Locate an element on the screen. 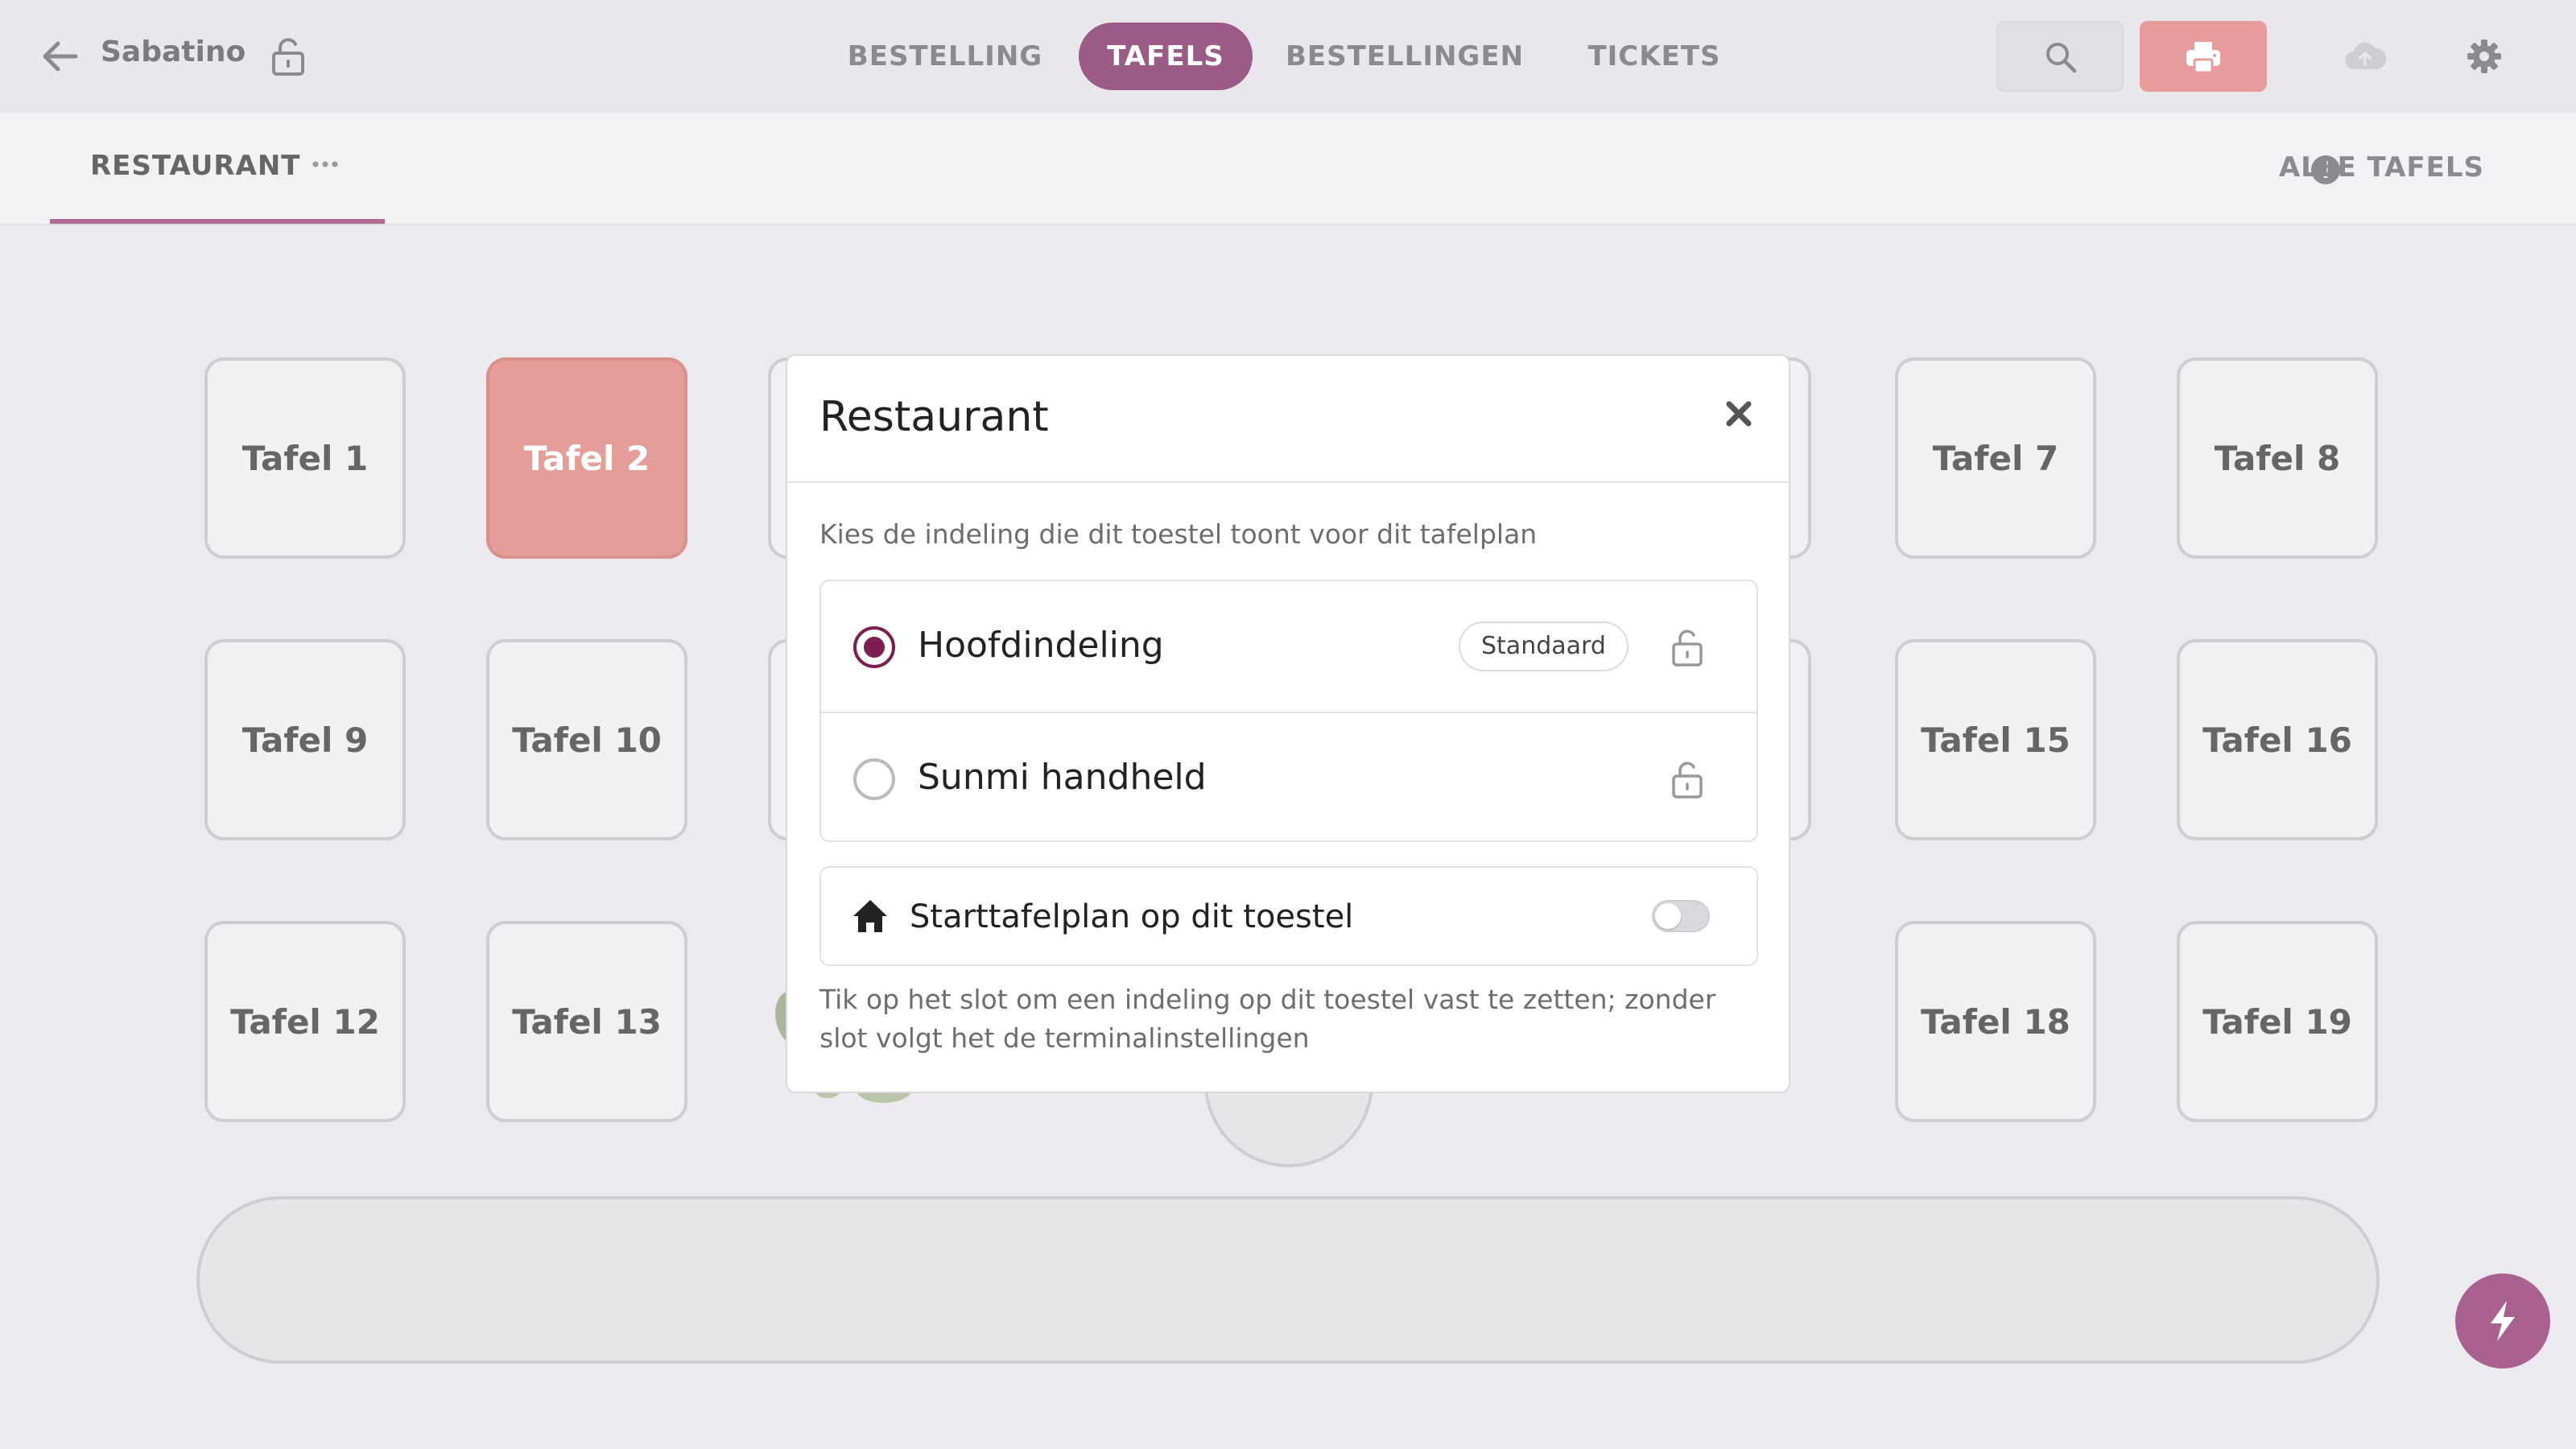 This screenshot has width=2576, height=1449. table-tafel-9: Tafel 9 is located at coordinates (305, 739).